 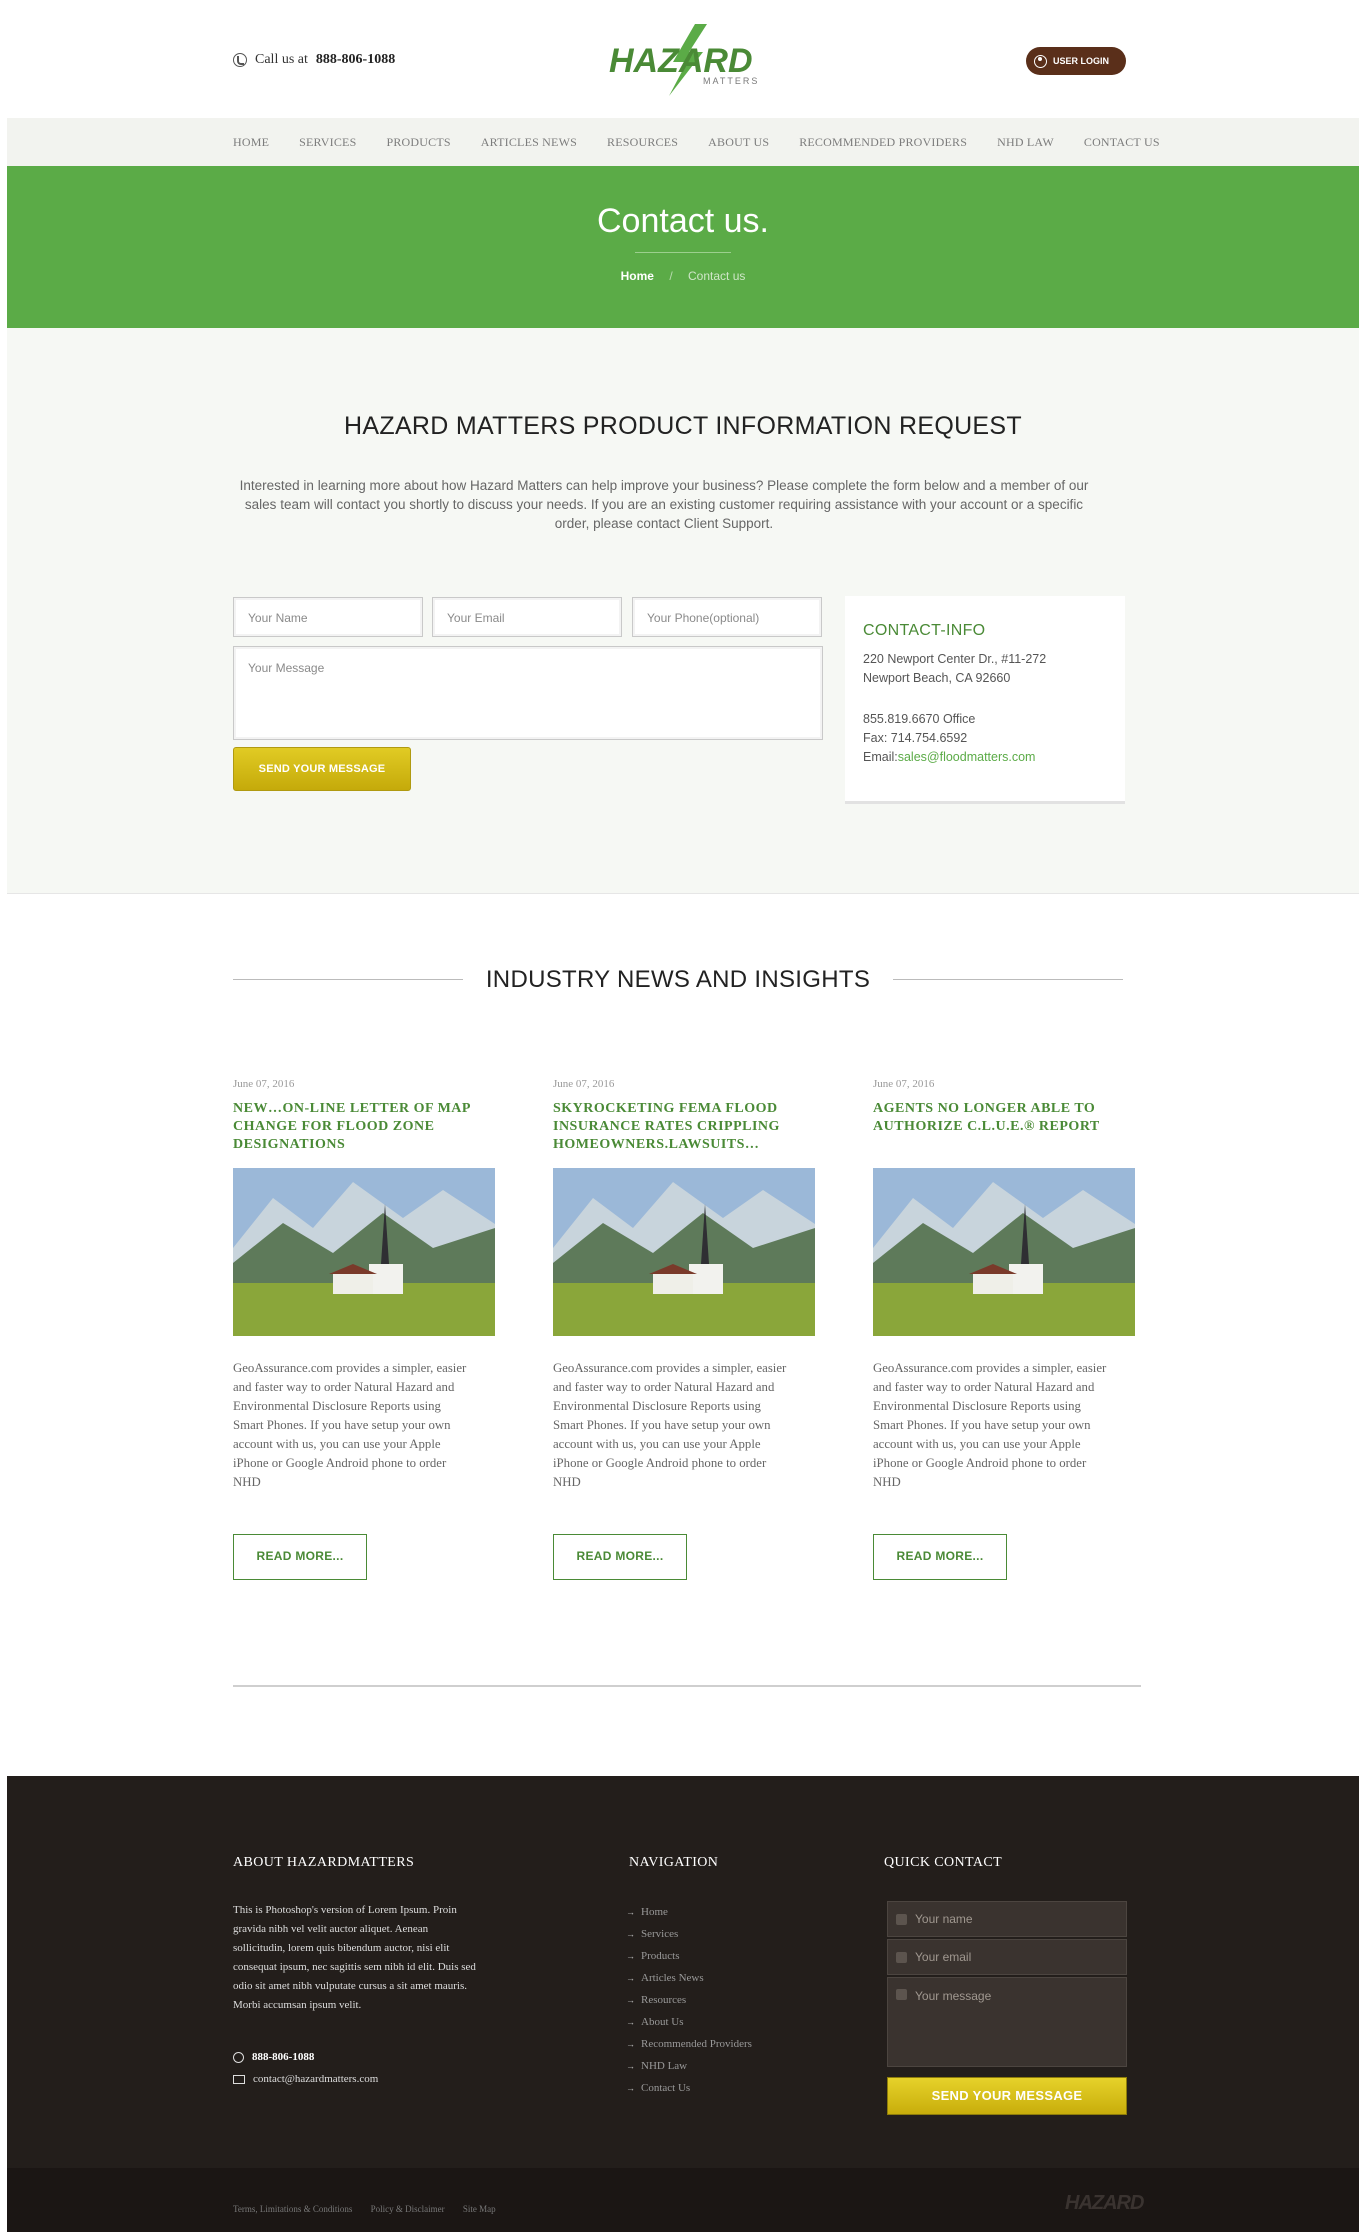 What do you see at coordinates (322, 769) in the screenshot?
I see `send-message-button: SEND YOUR MESSAGE` at bounding box center [322, 769].